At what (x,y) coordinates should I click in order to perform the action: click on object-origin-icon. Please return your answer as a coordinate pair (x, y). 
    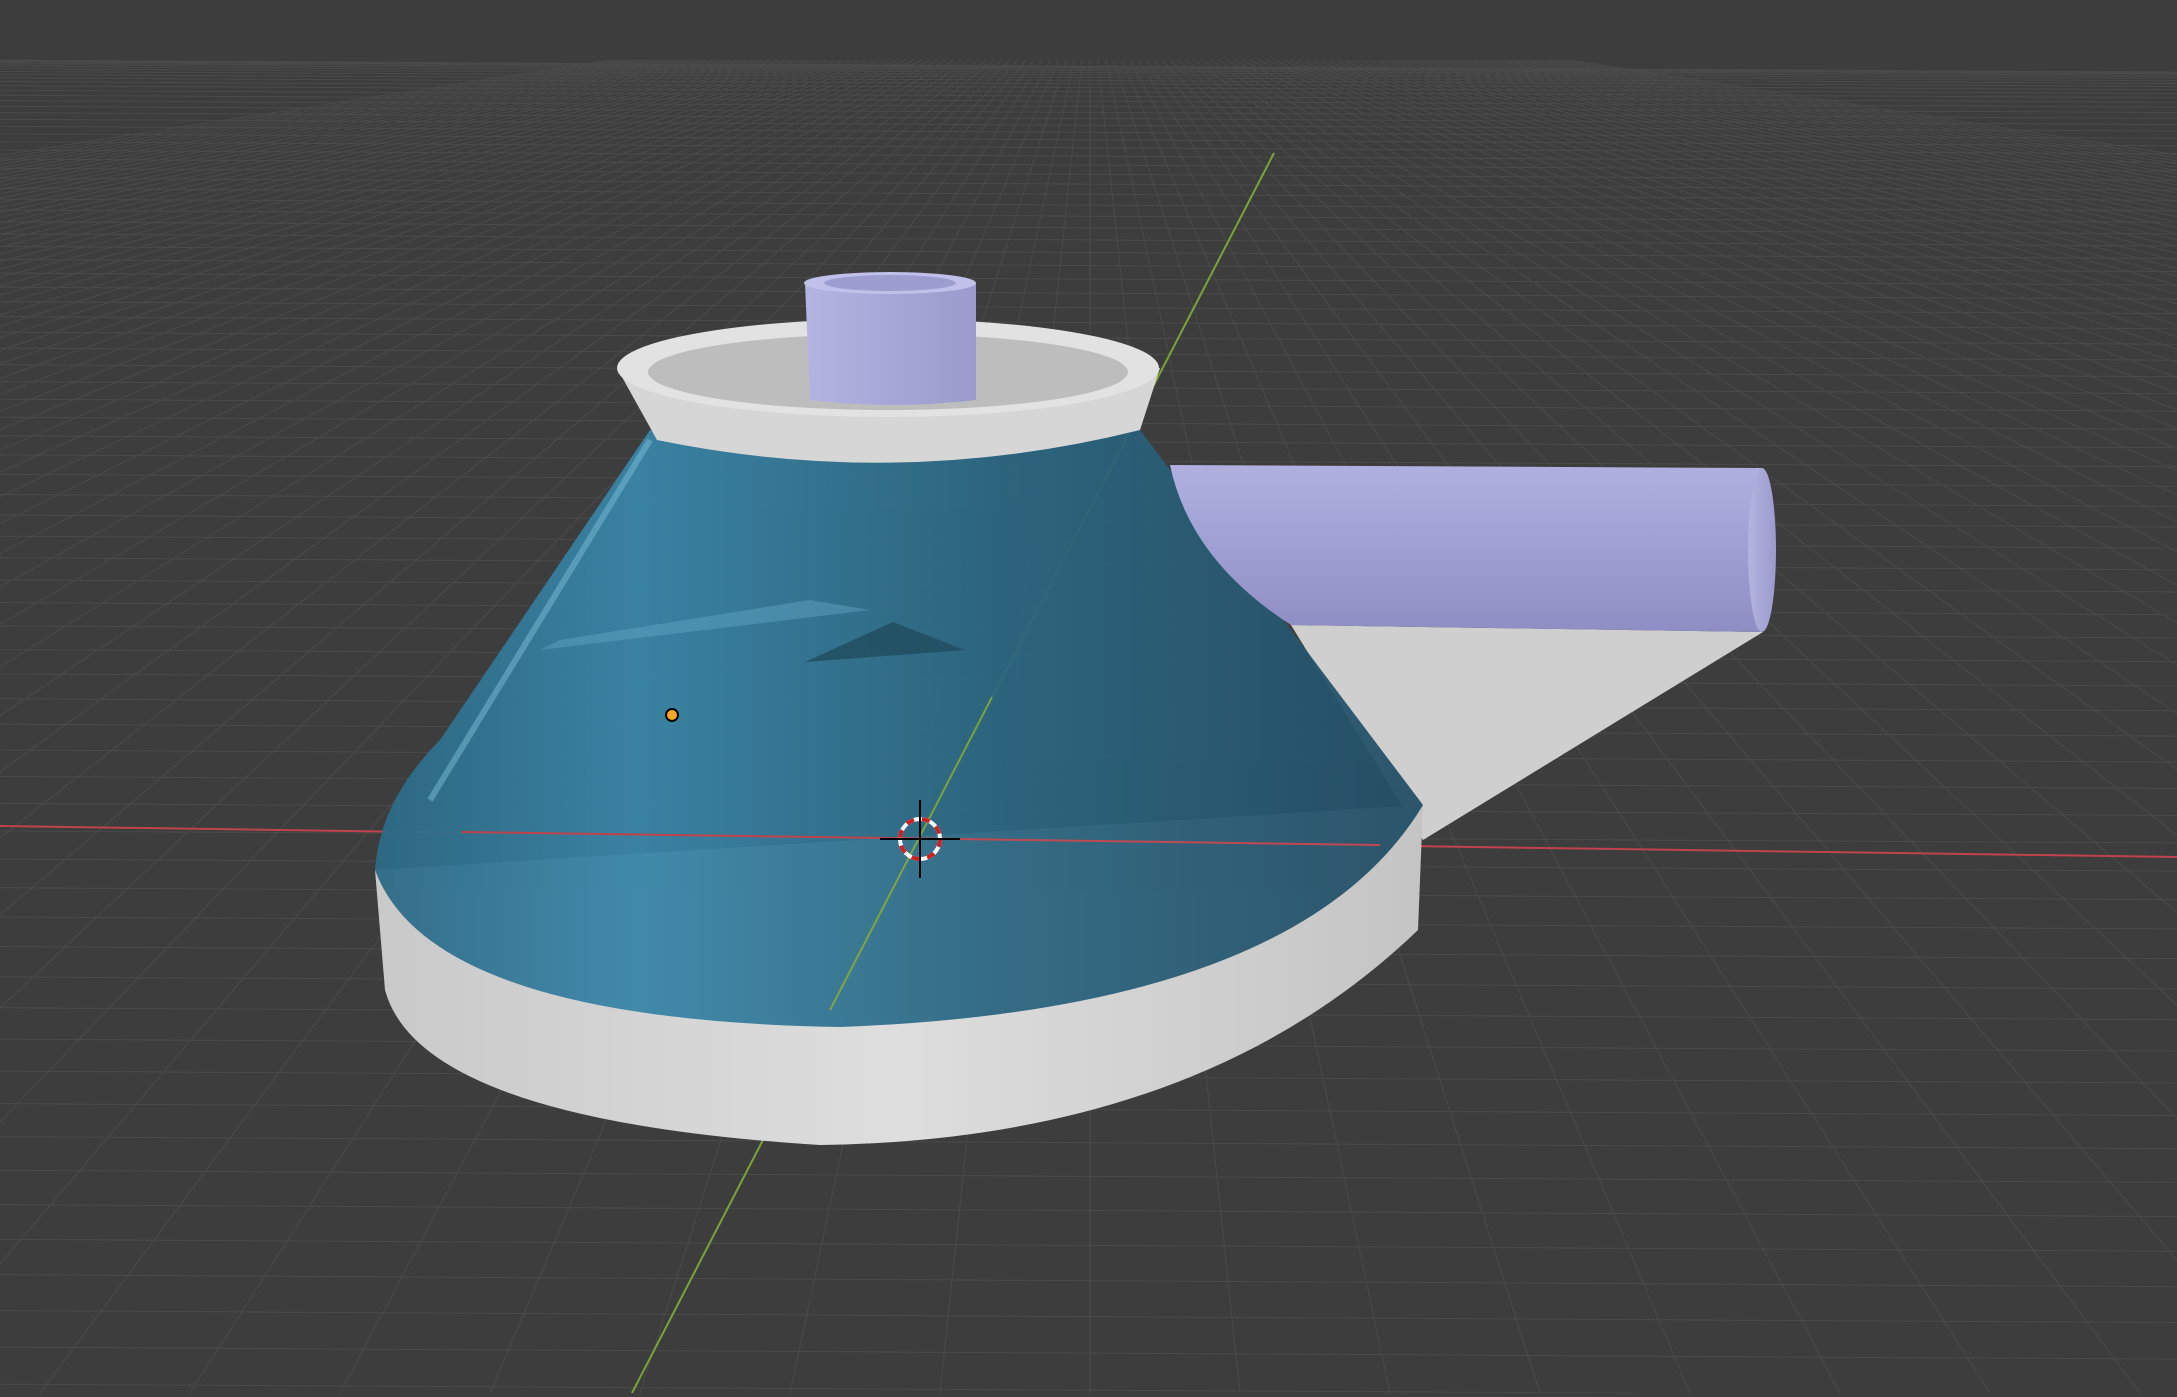
    Looking at the image, I should click on (672, 715).